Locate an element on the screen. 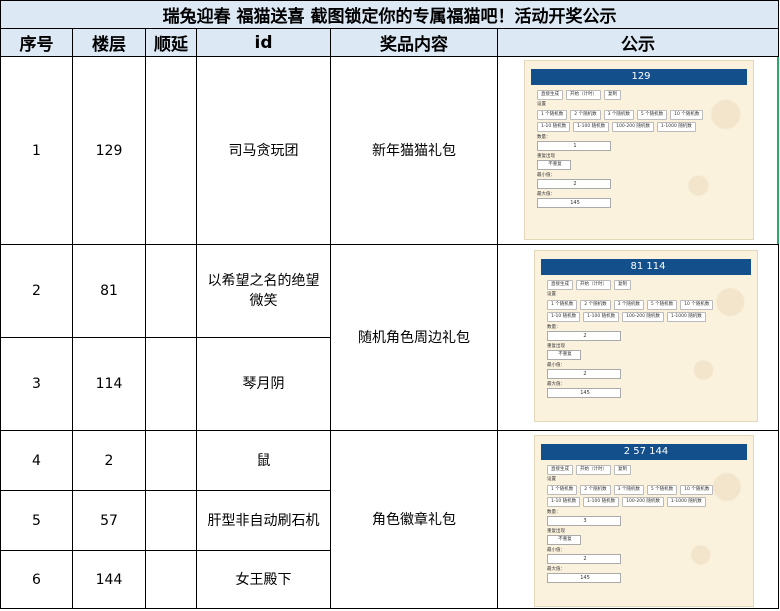 The height and width of the screenshot is (611, 780). header-shunyan: 顺延 is located at coordinates (171, 42).